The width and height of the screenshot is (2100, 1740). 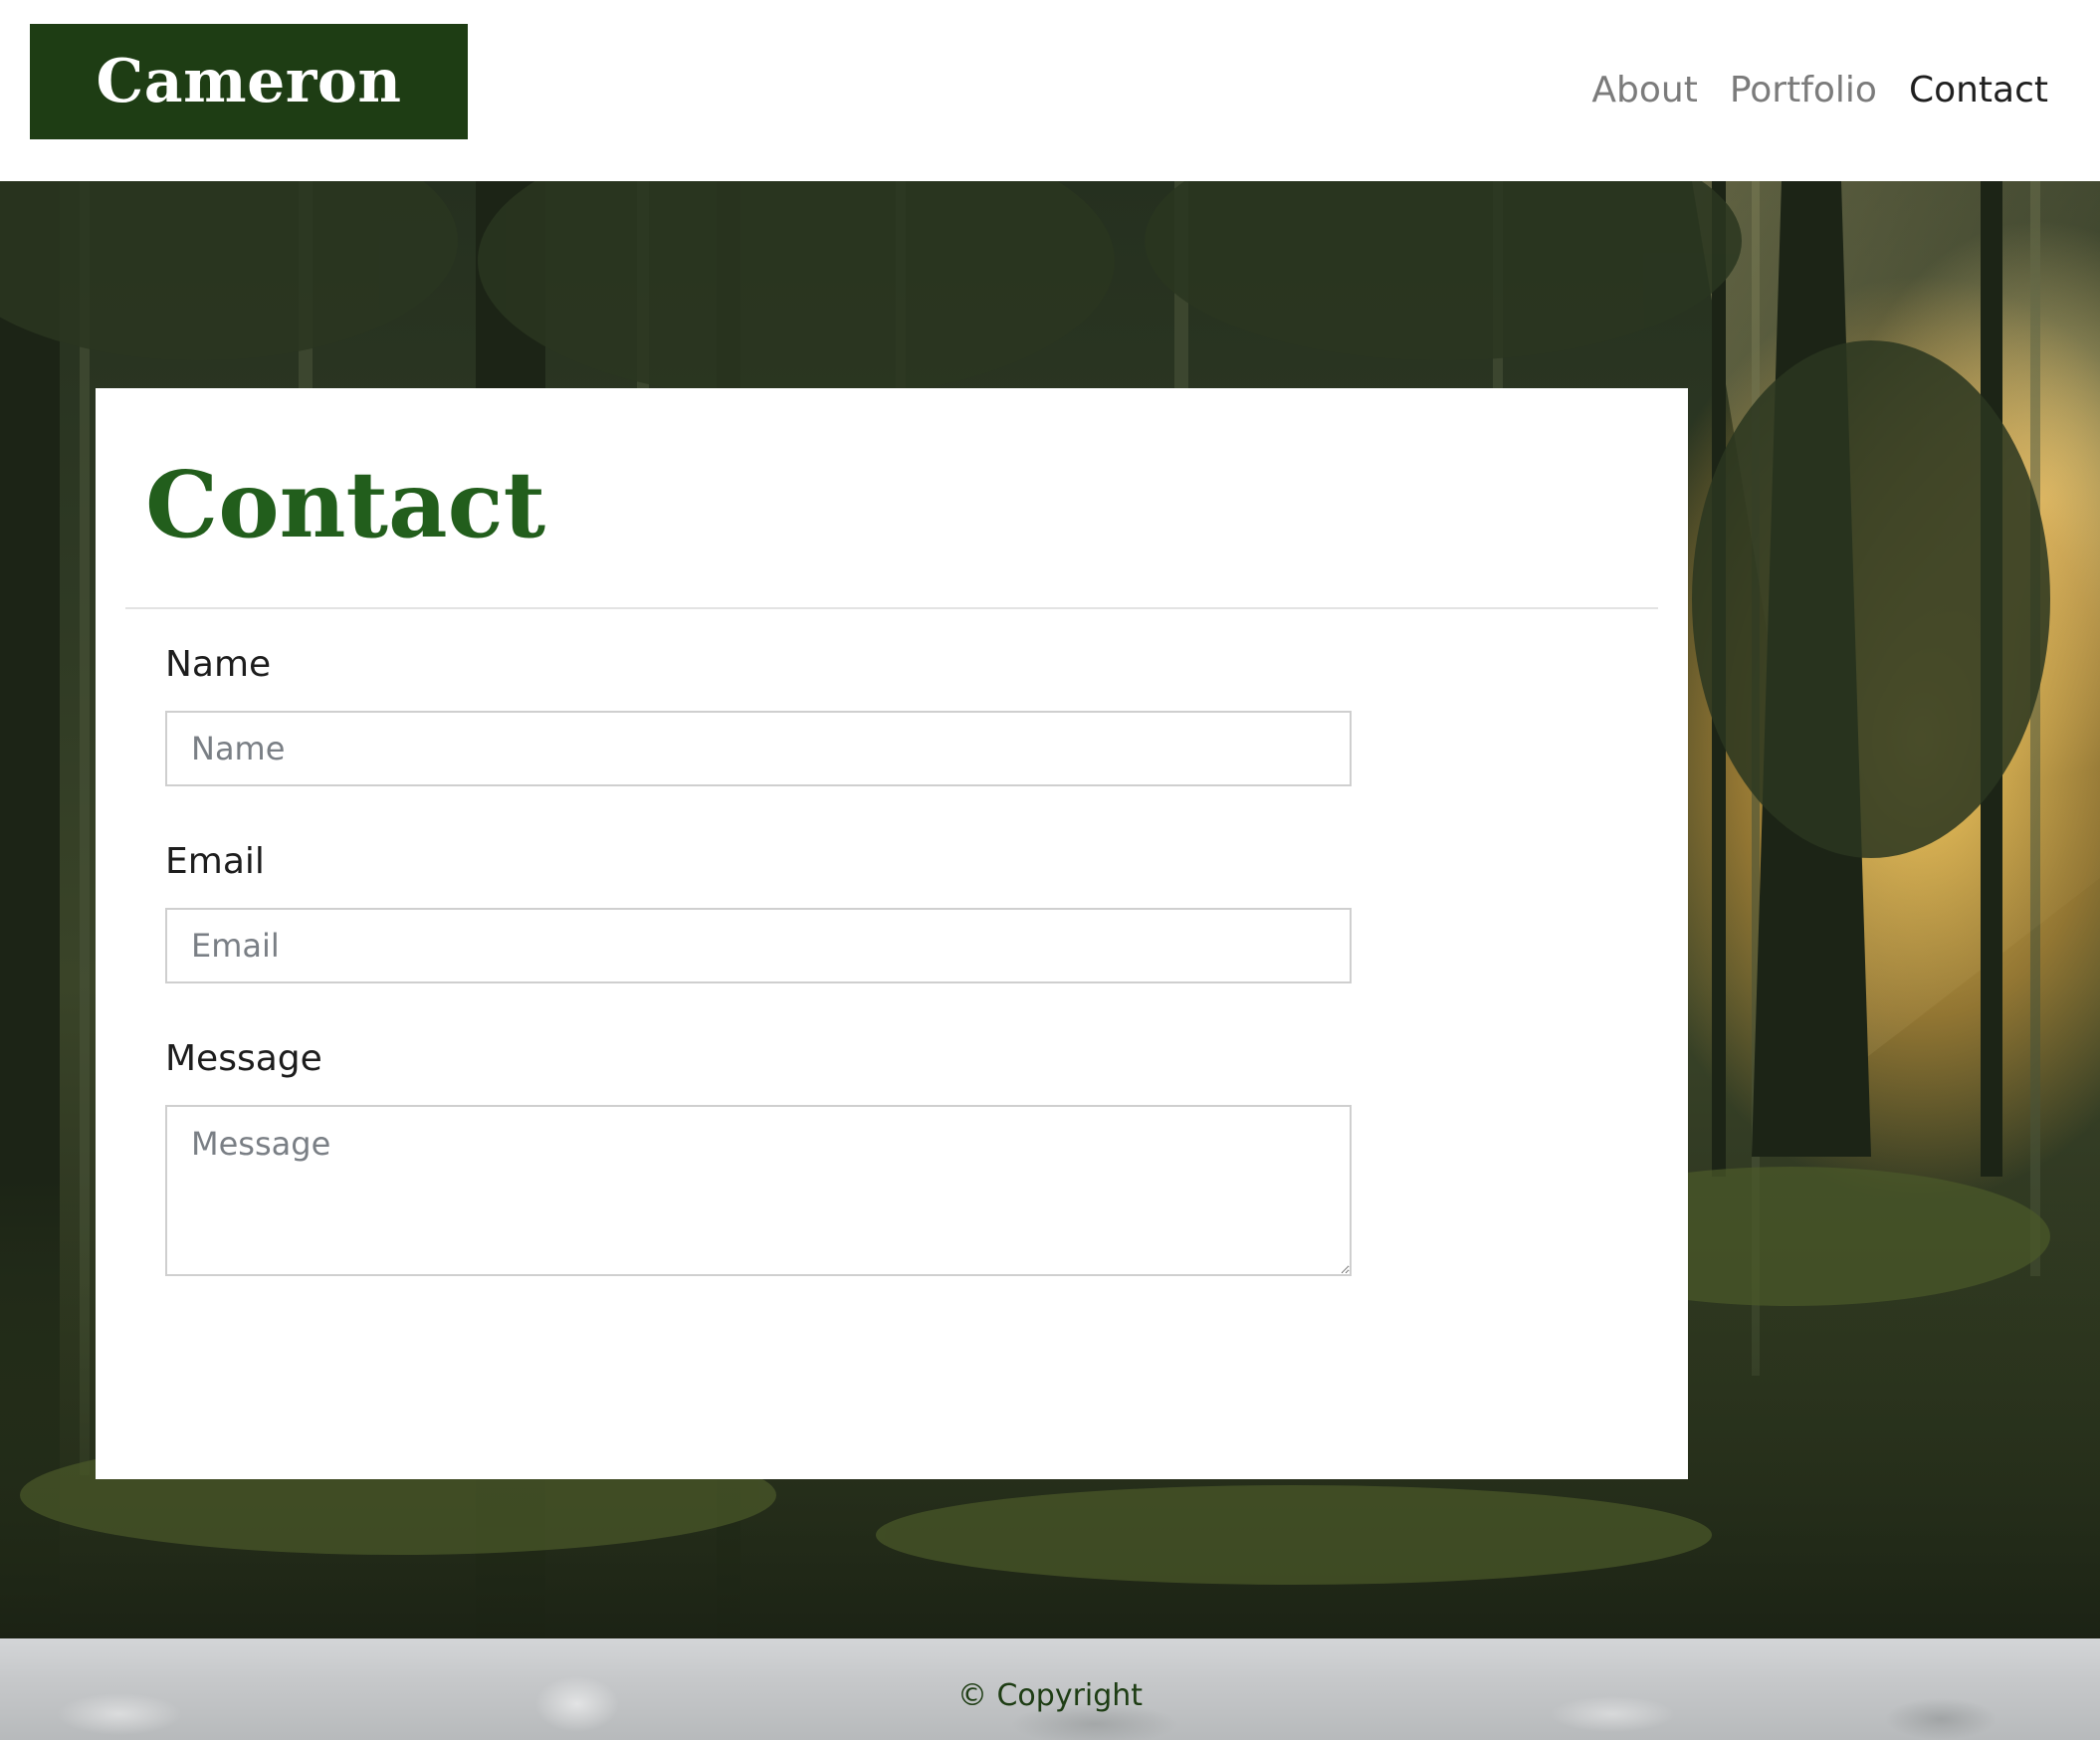 What do you see at coordinates (249, 128) in the screenshot?
I see `site-logo: Cameron Nix` at bounding box center [249, 128].